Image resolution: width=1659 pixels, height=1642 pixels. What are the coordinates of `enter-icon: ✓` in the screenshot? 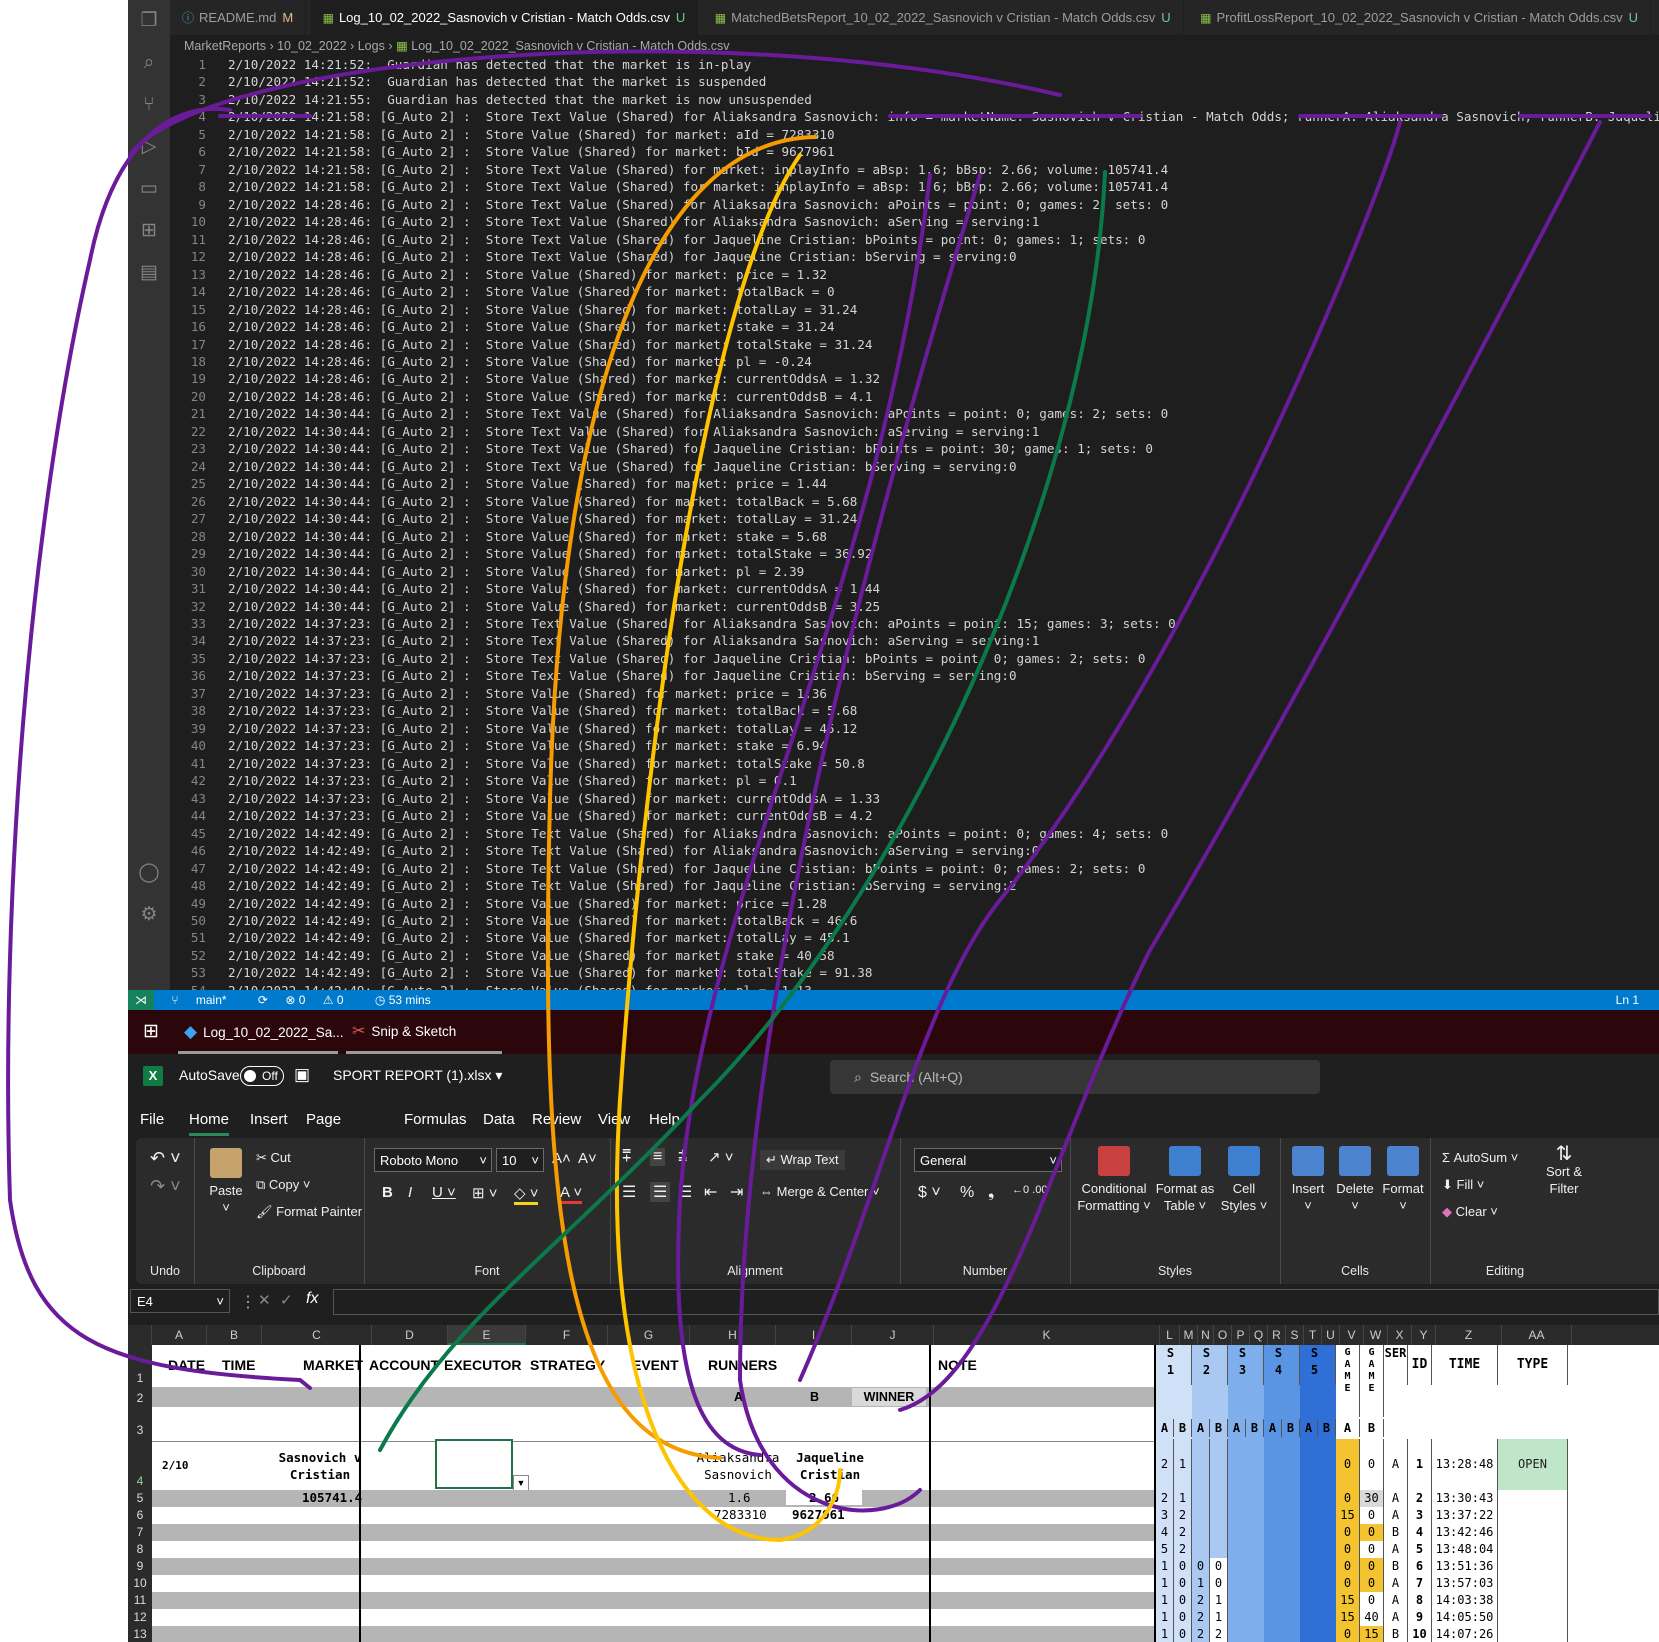 It's located at (286, 1300).